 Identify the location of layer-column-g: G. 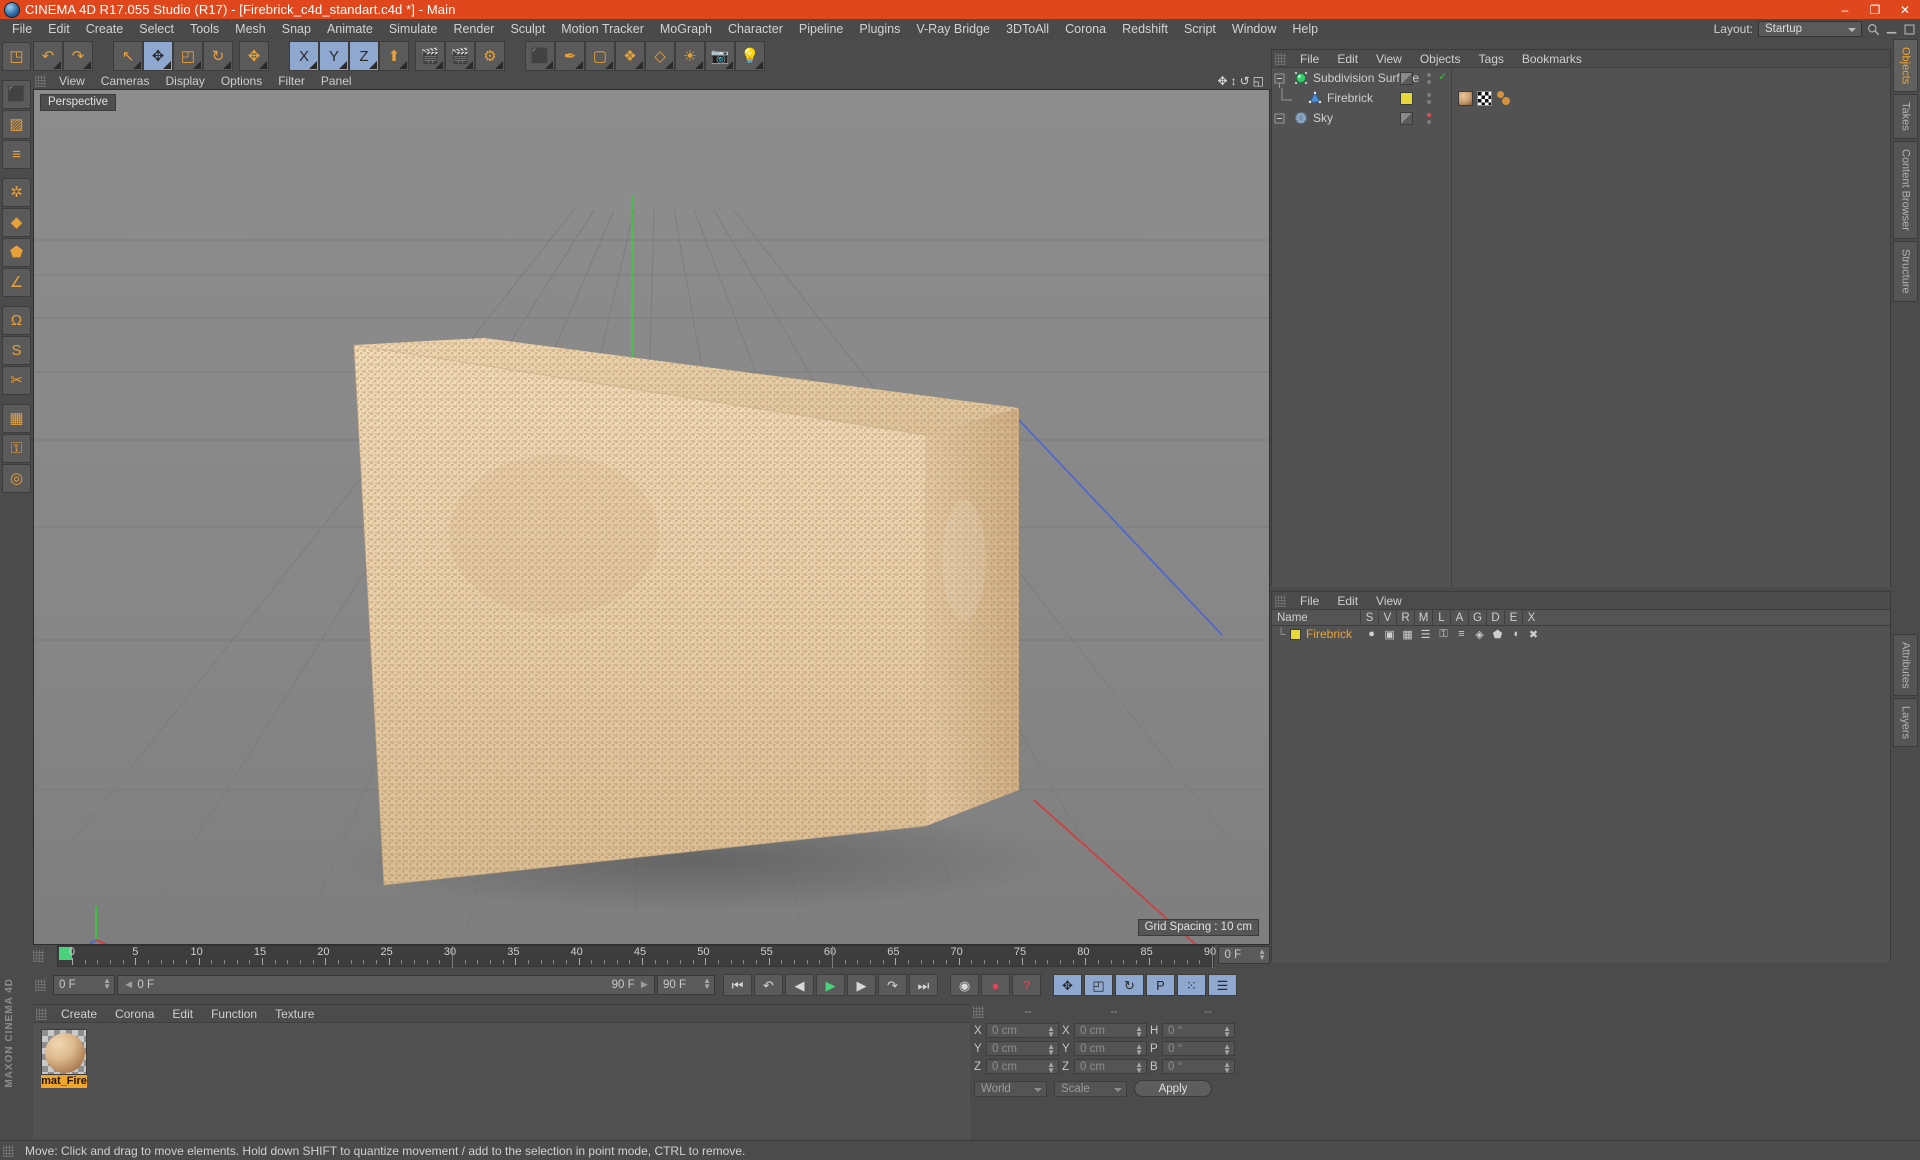
(1477, 617).